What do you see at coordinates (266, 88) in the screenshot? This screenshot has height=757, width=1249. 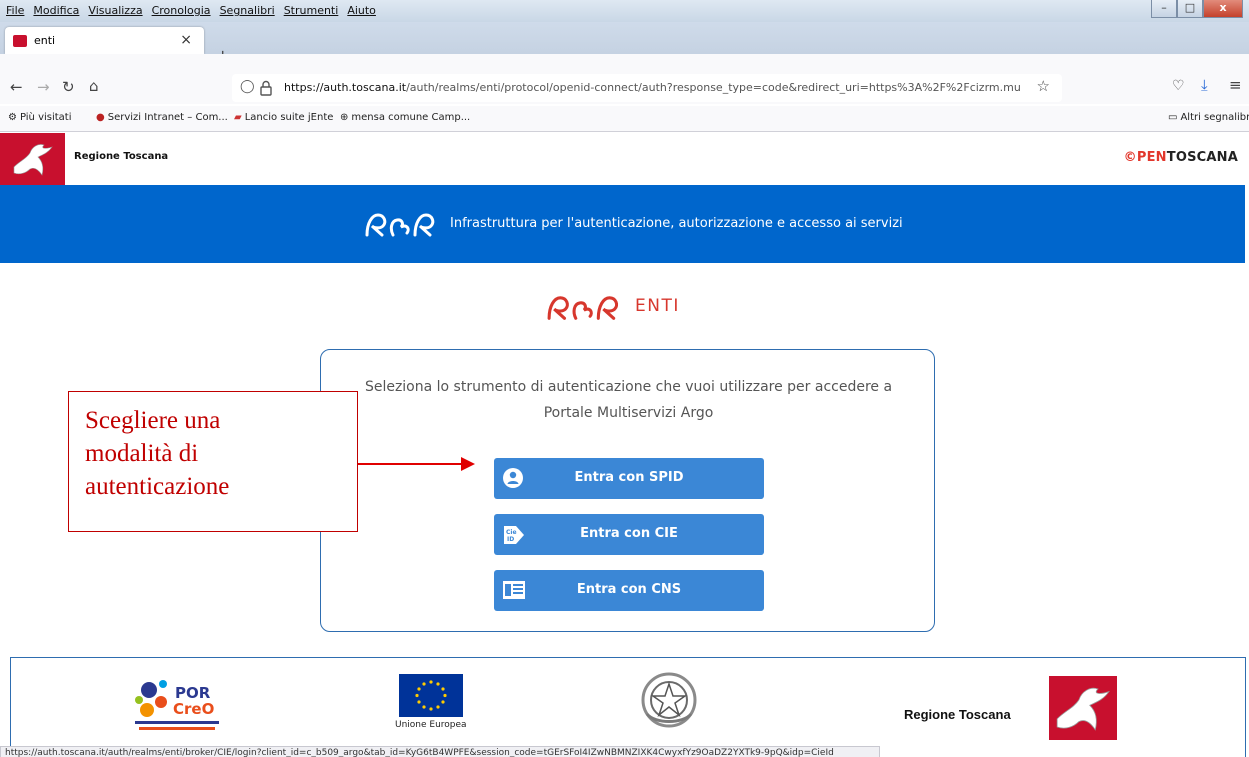 I see `padlock-icon` at bounding box center [266, 88].